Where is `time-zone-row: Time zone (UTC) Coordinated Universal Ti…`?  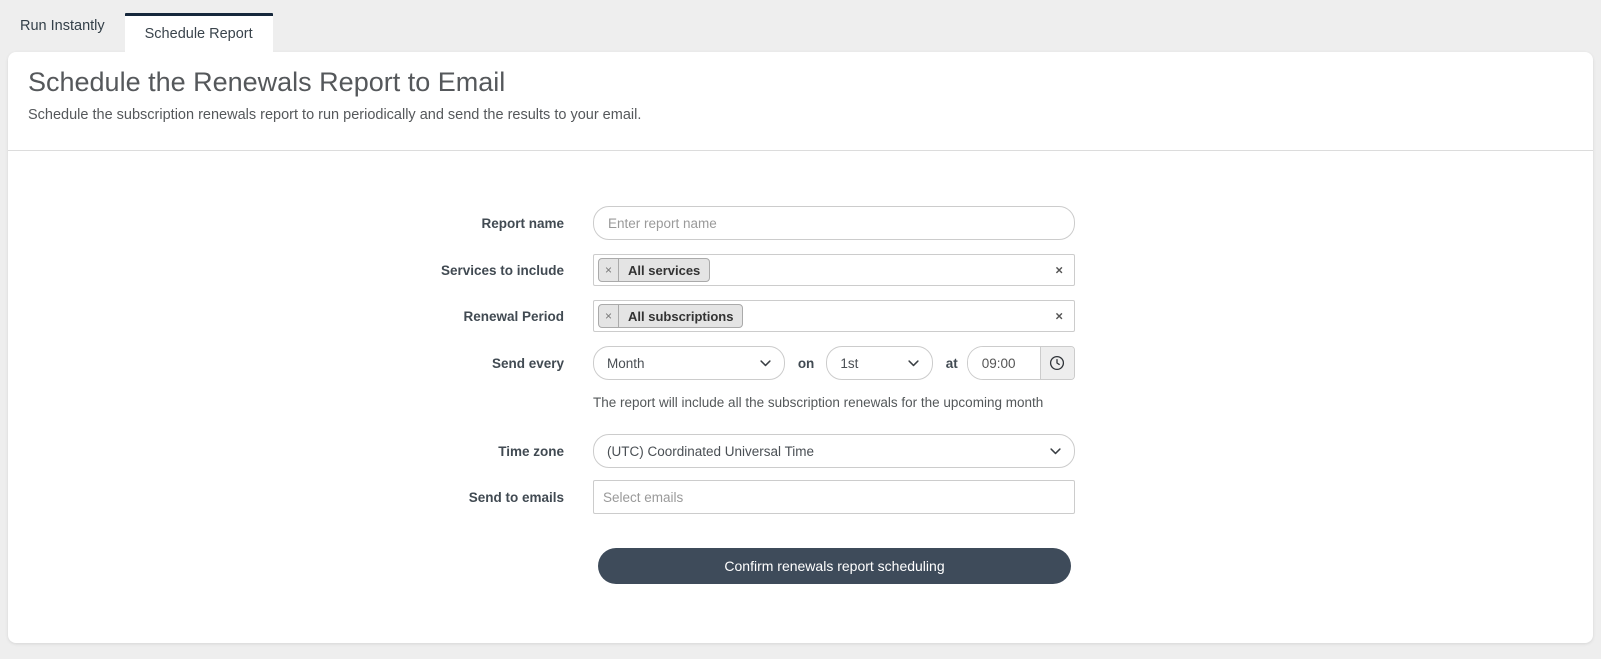
time-zone-row: Time zone (UTC) Coordinated Universal Ti… is located at coordinates (800, 451).